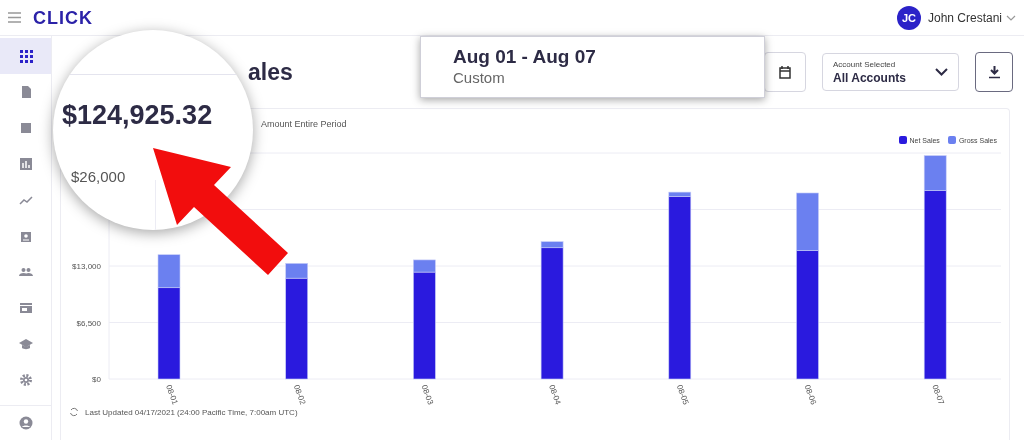  I want to click on store-icon, so click(25, 308).